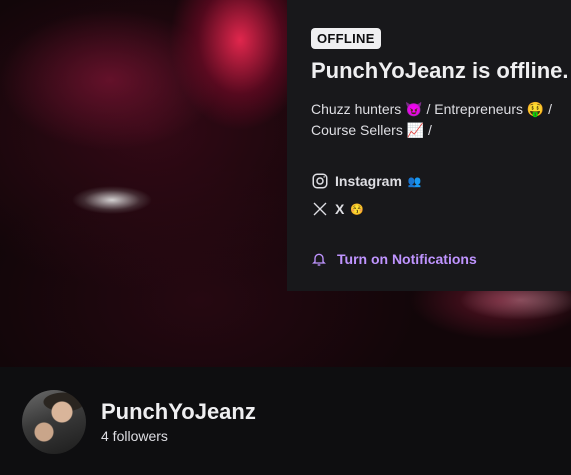 Image resolution: width=571 pixels, height=475 pixels. What do you see at coordinates (414, 181) in the screenshot?
I see `instagram-emoji: 👥` at bounding box center [414, 181].